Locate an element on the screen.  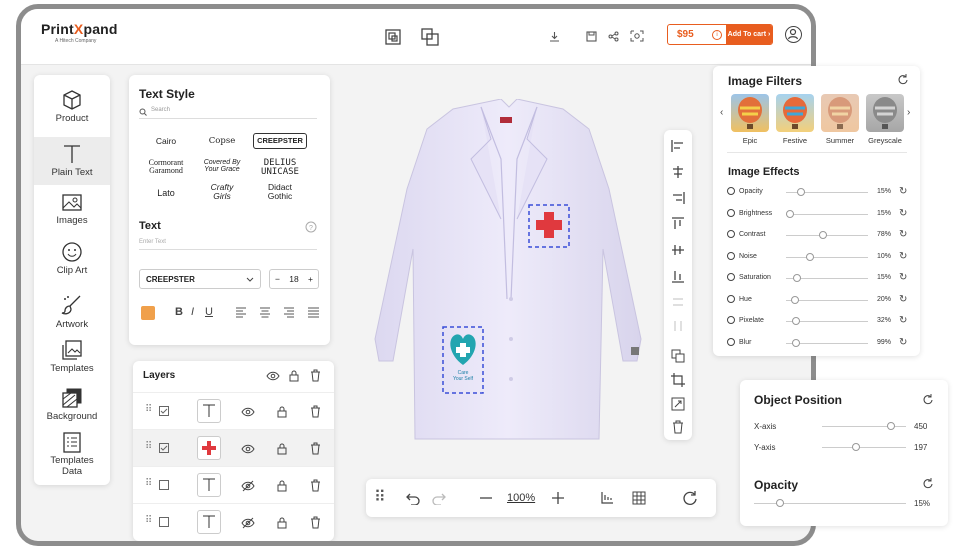
italic-button: I is located at coordinates (192, 312).